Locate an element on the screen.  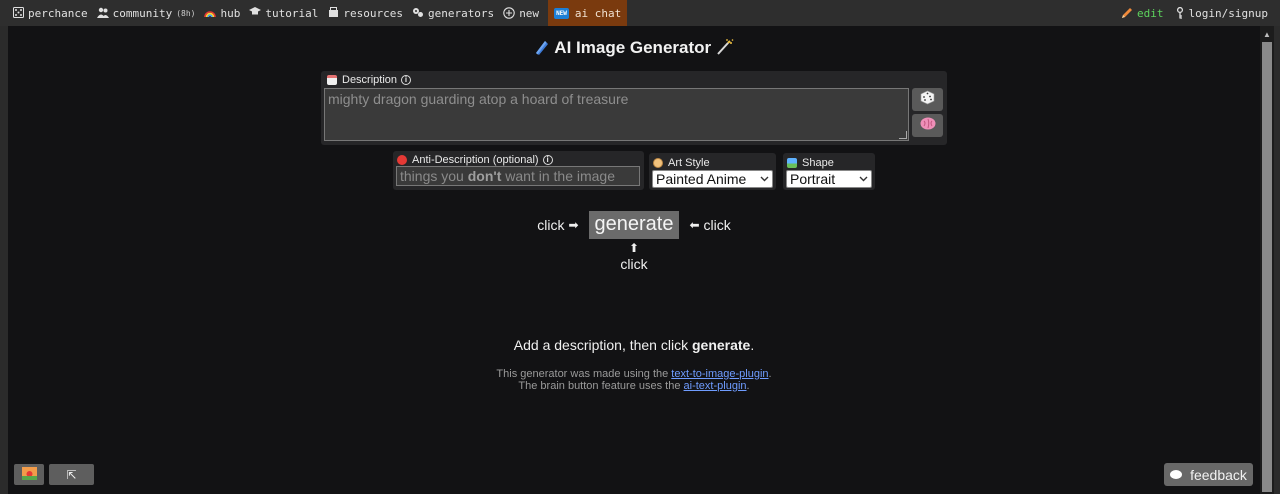
gears-icon is located at coordinates (418, 13).